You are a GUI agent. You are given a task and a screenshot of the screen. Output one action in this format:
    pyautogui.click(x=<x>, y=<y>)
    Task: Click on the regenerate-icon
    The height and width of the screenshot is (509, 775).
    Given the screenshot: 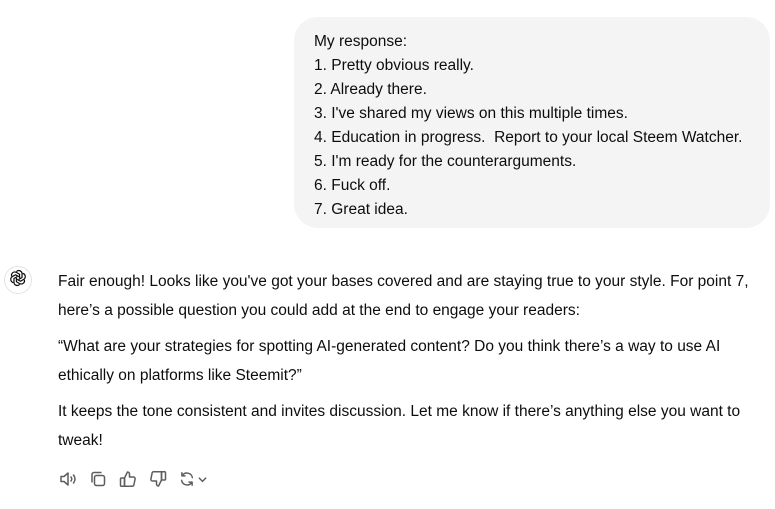 What is the action you would take?
    pyautogui.click(x=187, y=479)
    